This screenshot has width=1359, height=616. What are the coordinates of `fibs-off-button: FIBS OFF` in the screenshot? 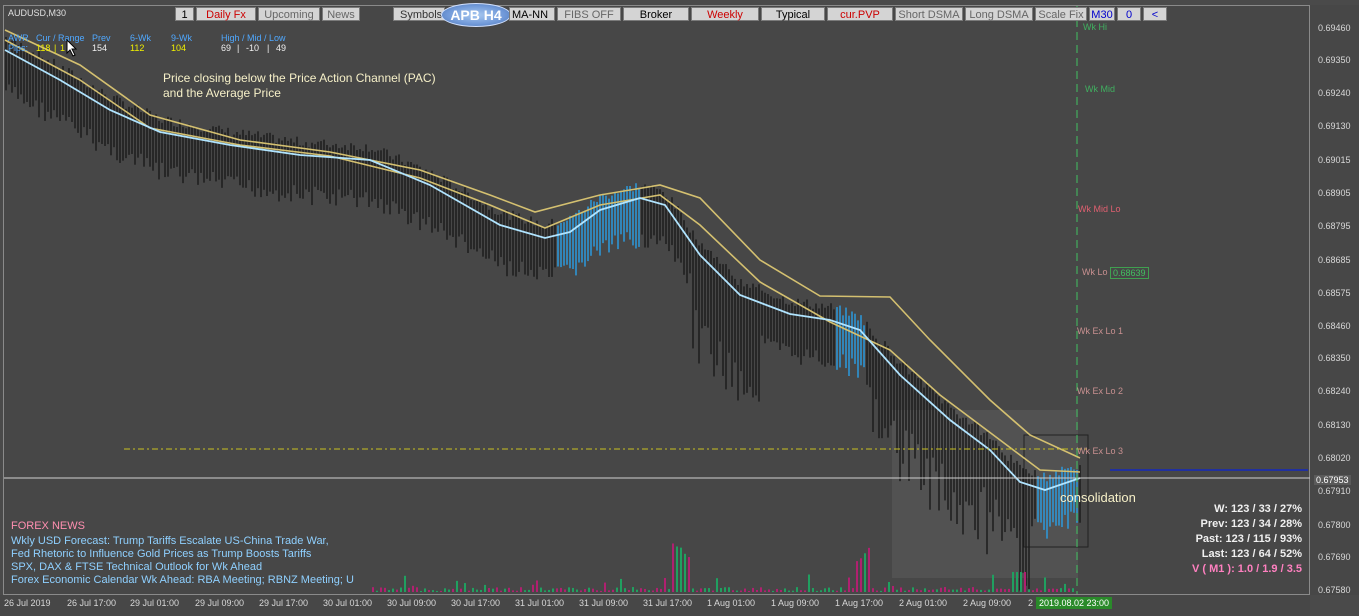 It's located at (589, 14).